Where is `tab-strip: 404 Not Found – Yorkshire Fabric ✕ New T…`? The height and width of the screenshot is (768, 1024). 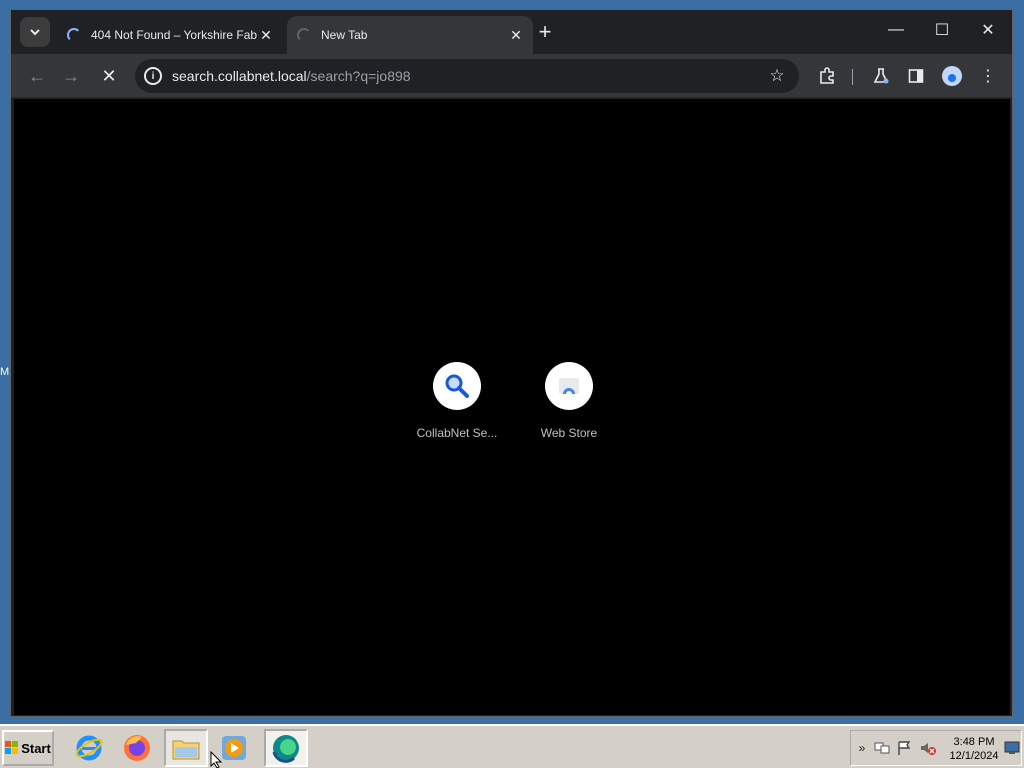
tab-strip: 404 Not Found – Yorkshire Fabric ✕ New T… is located at coordinates (511, 32).